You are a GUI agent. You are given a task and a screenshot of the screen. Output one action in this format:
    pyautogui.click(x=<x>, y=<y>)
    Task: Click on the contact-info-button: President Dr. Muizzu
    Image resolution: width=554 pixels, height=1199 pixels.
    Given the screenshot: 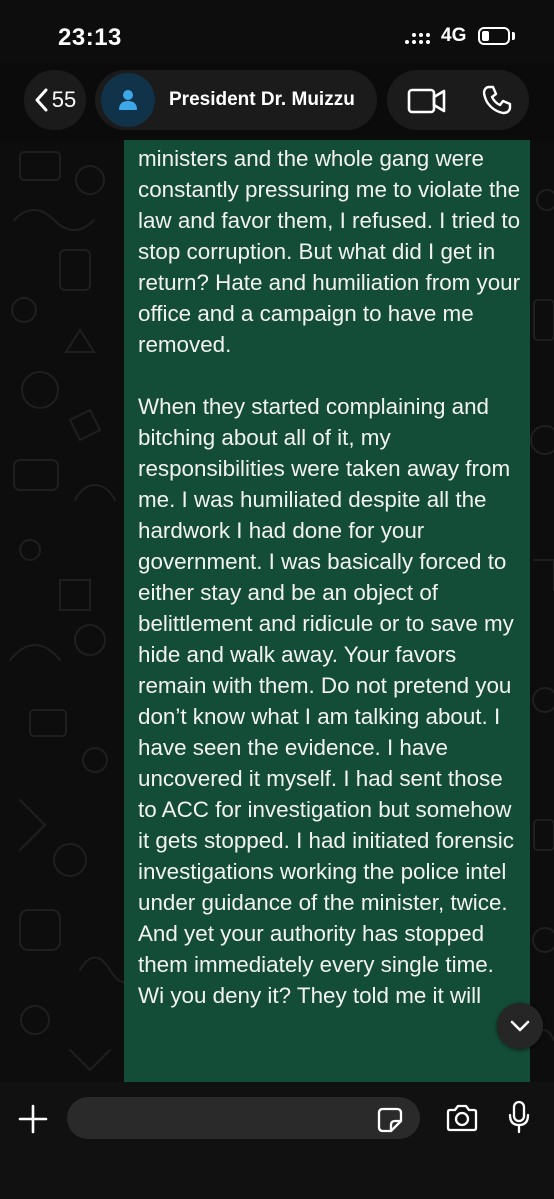 What is the action you would take?
    pyautogui.click(x=236, y=100)
    